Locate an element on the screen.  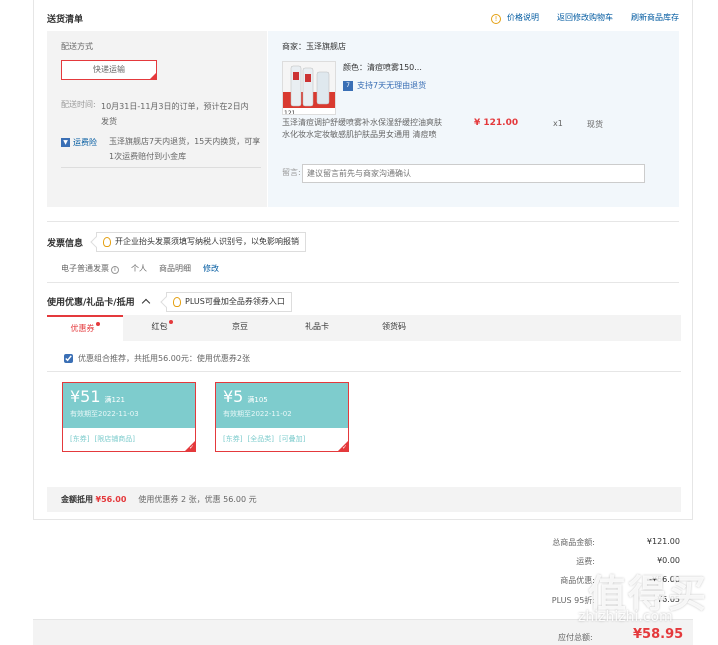
invoice-title: 发票信息 is located at coordinates (65, 244).